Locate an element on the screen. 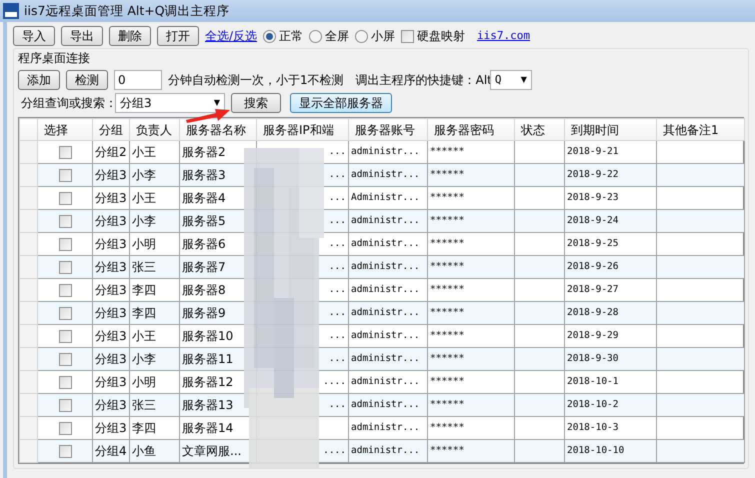  column-header: 选择 is located at coordinates (65, 129).